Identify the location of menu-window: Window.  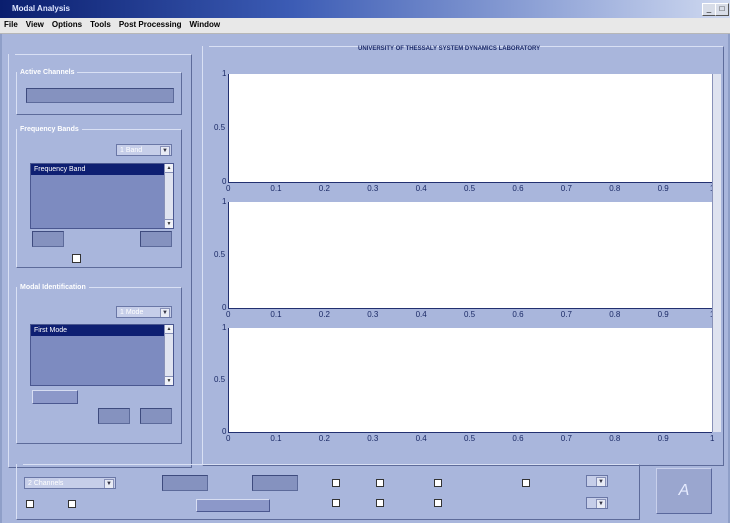
(205, 23).